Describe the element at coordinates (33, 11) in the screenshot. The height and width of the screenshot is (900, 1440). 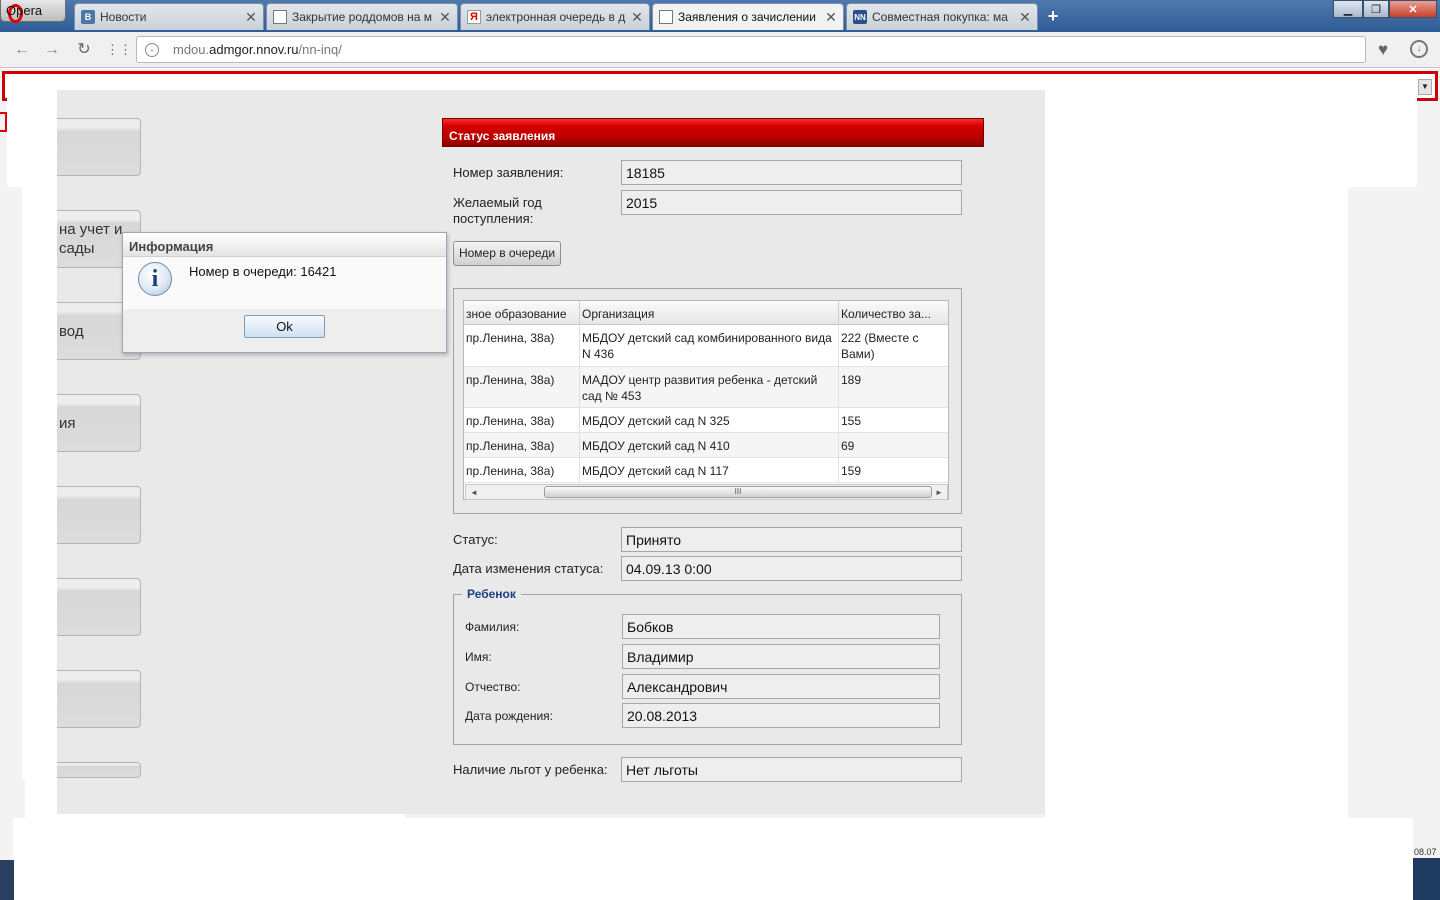
I see `opera-menu-button: Opera` at that location.